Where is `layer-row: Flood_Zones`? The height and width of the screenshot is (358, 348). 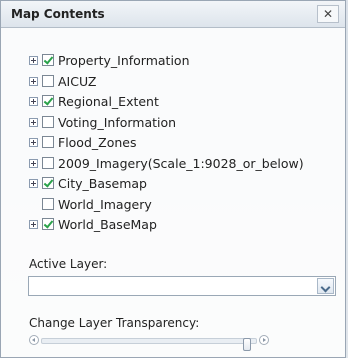 layer-row: Flood_Zones is located at coordinates (173, 143).